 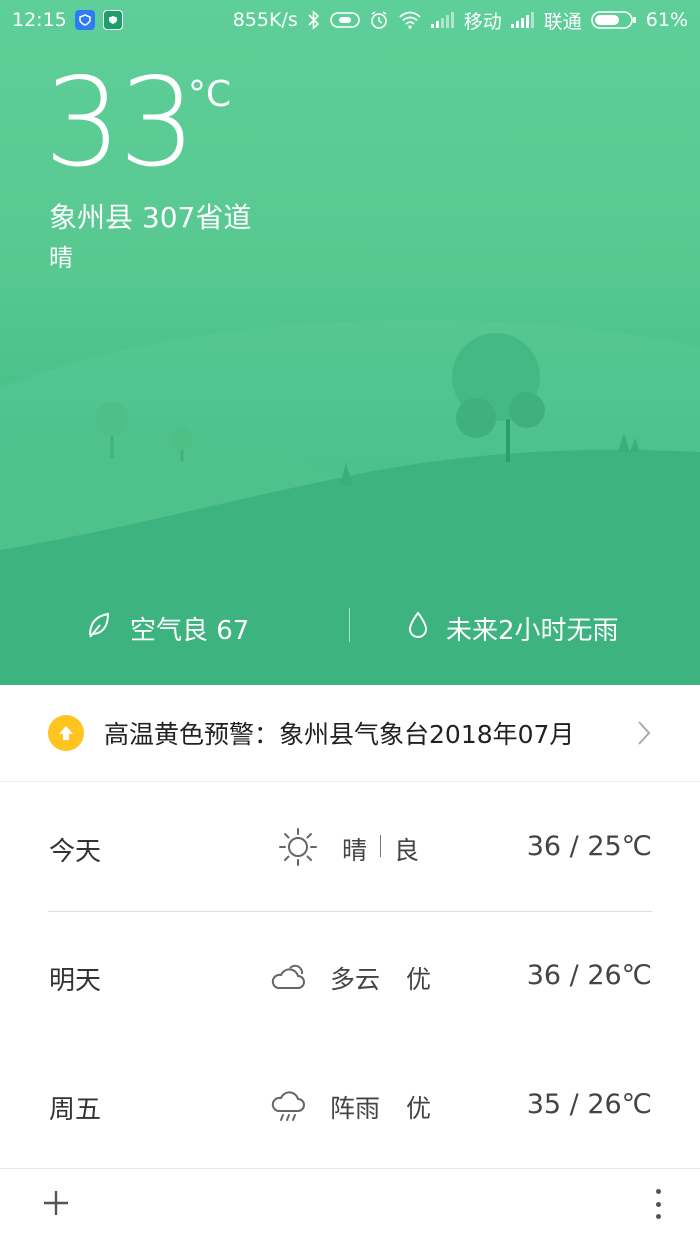 What do you see at coordinates (39, 20) in the screenshot?
I see `status-time: 12:15` at bounding box center [39, 20].